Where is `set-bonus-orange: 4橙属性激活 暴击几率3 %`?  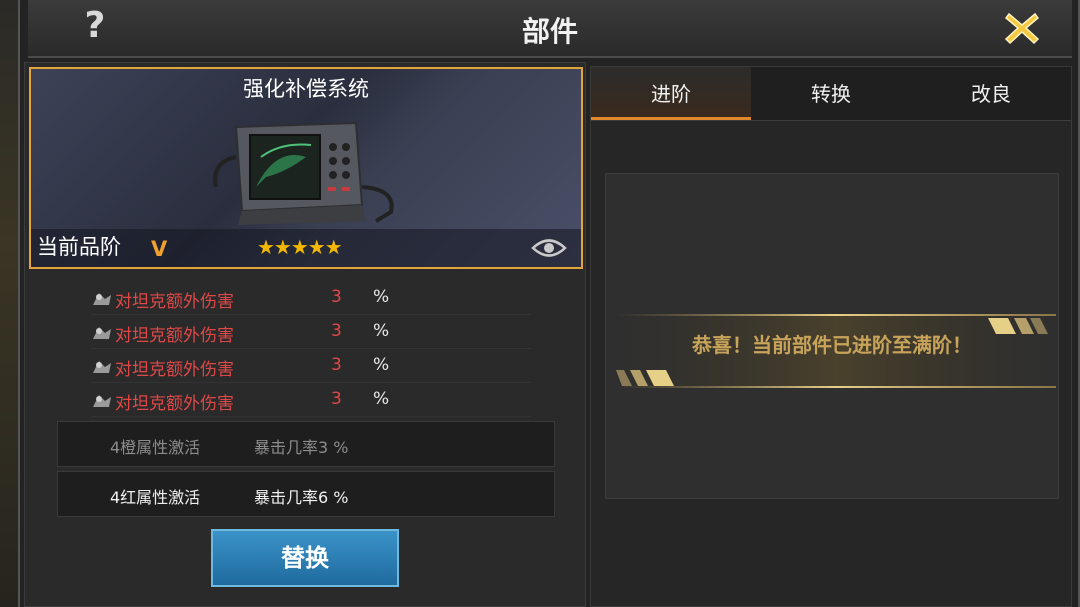 set-bonus-orange: 4橙属性激活 暴击几率3 % is located at coordinates (306, 444).